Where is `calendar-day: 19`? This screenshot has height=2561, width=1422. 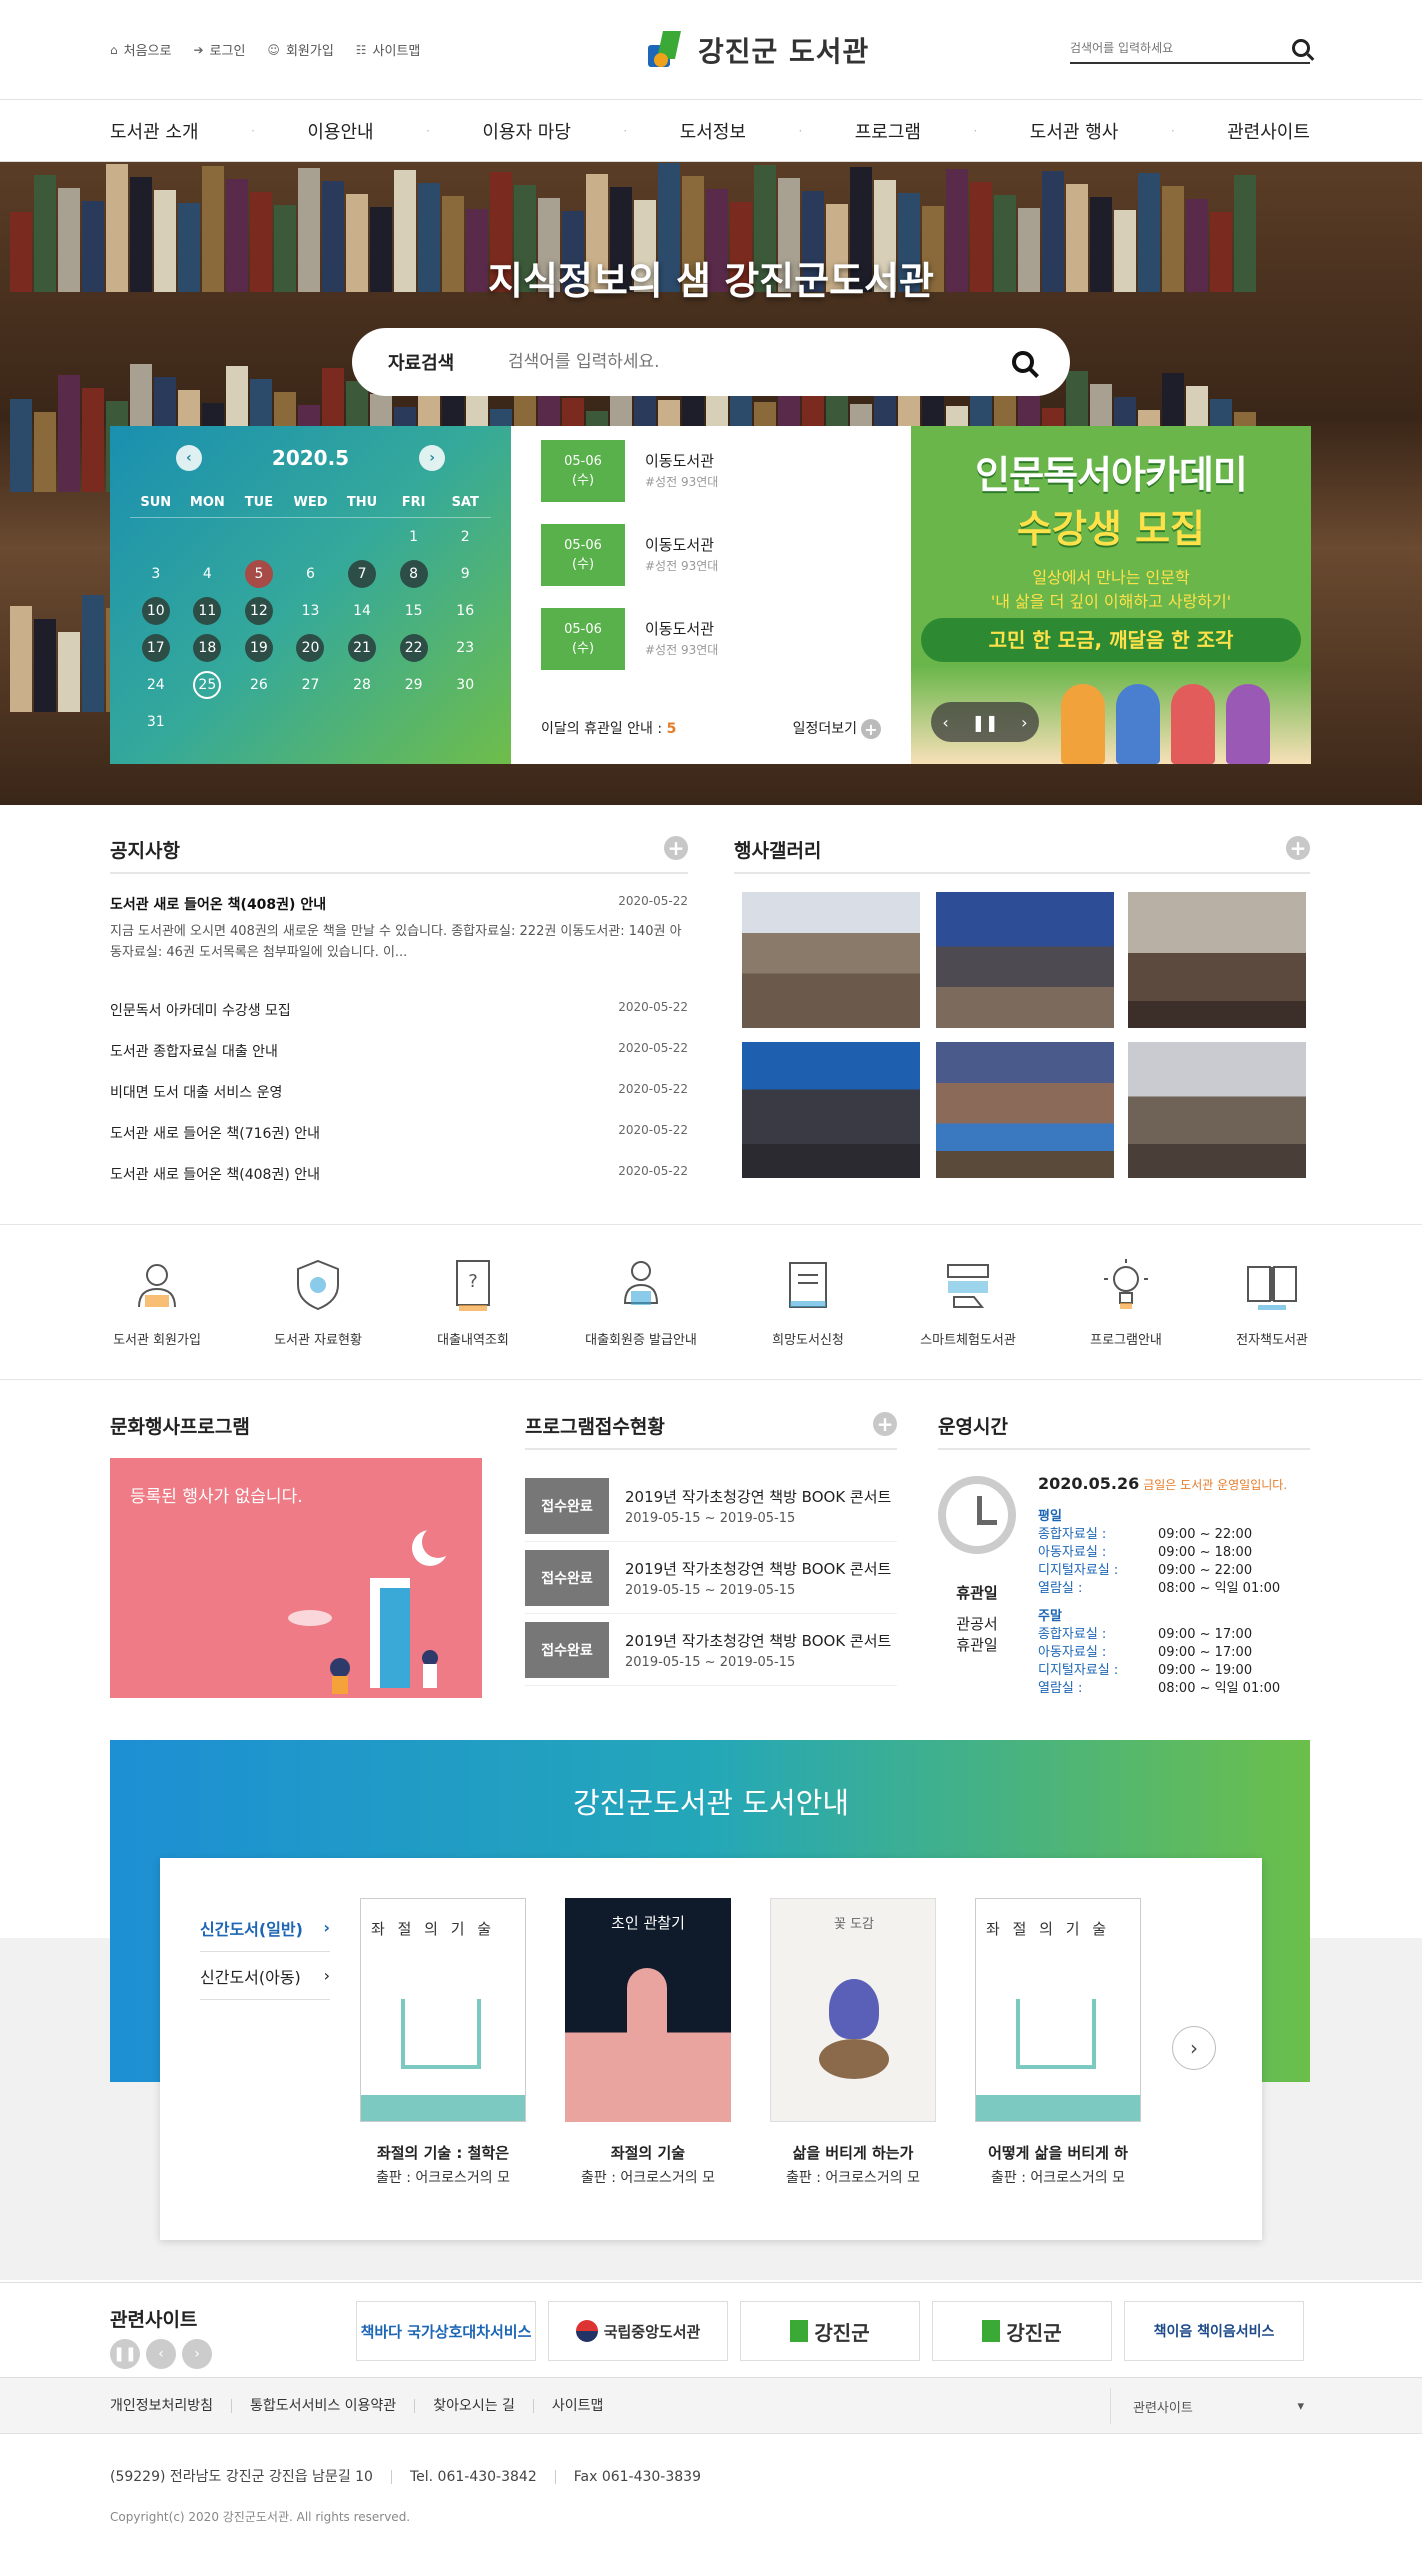 calendar-day: 19 is located at coordinates (258, 647).